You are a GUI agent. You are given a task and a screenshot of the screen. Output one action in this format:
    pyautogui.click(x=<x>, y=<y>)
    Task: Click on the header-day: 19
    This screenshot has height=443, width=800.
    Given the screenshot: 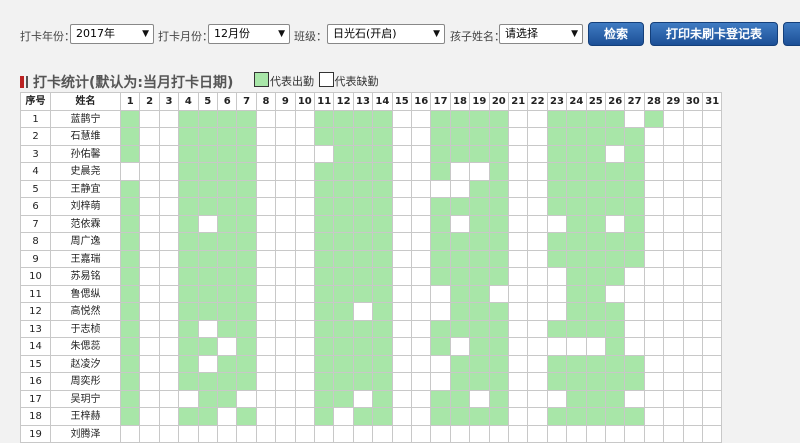 What is the action you would take?
    pyautogui.click(x=479, y=102)
    